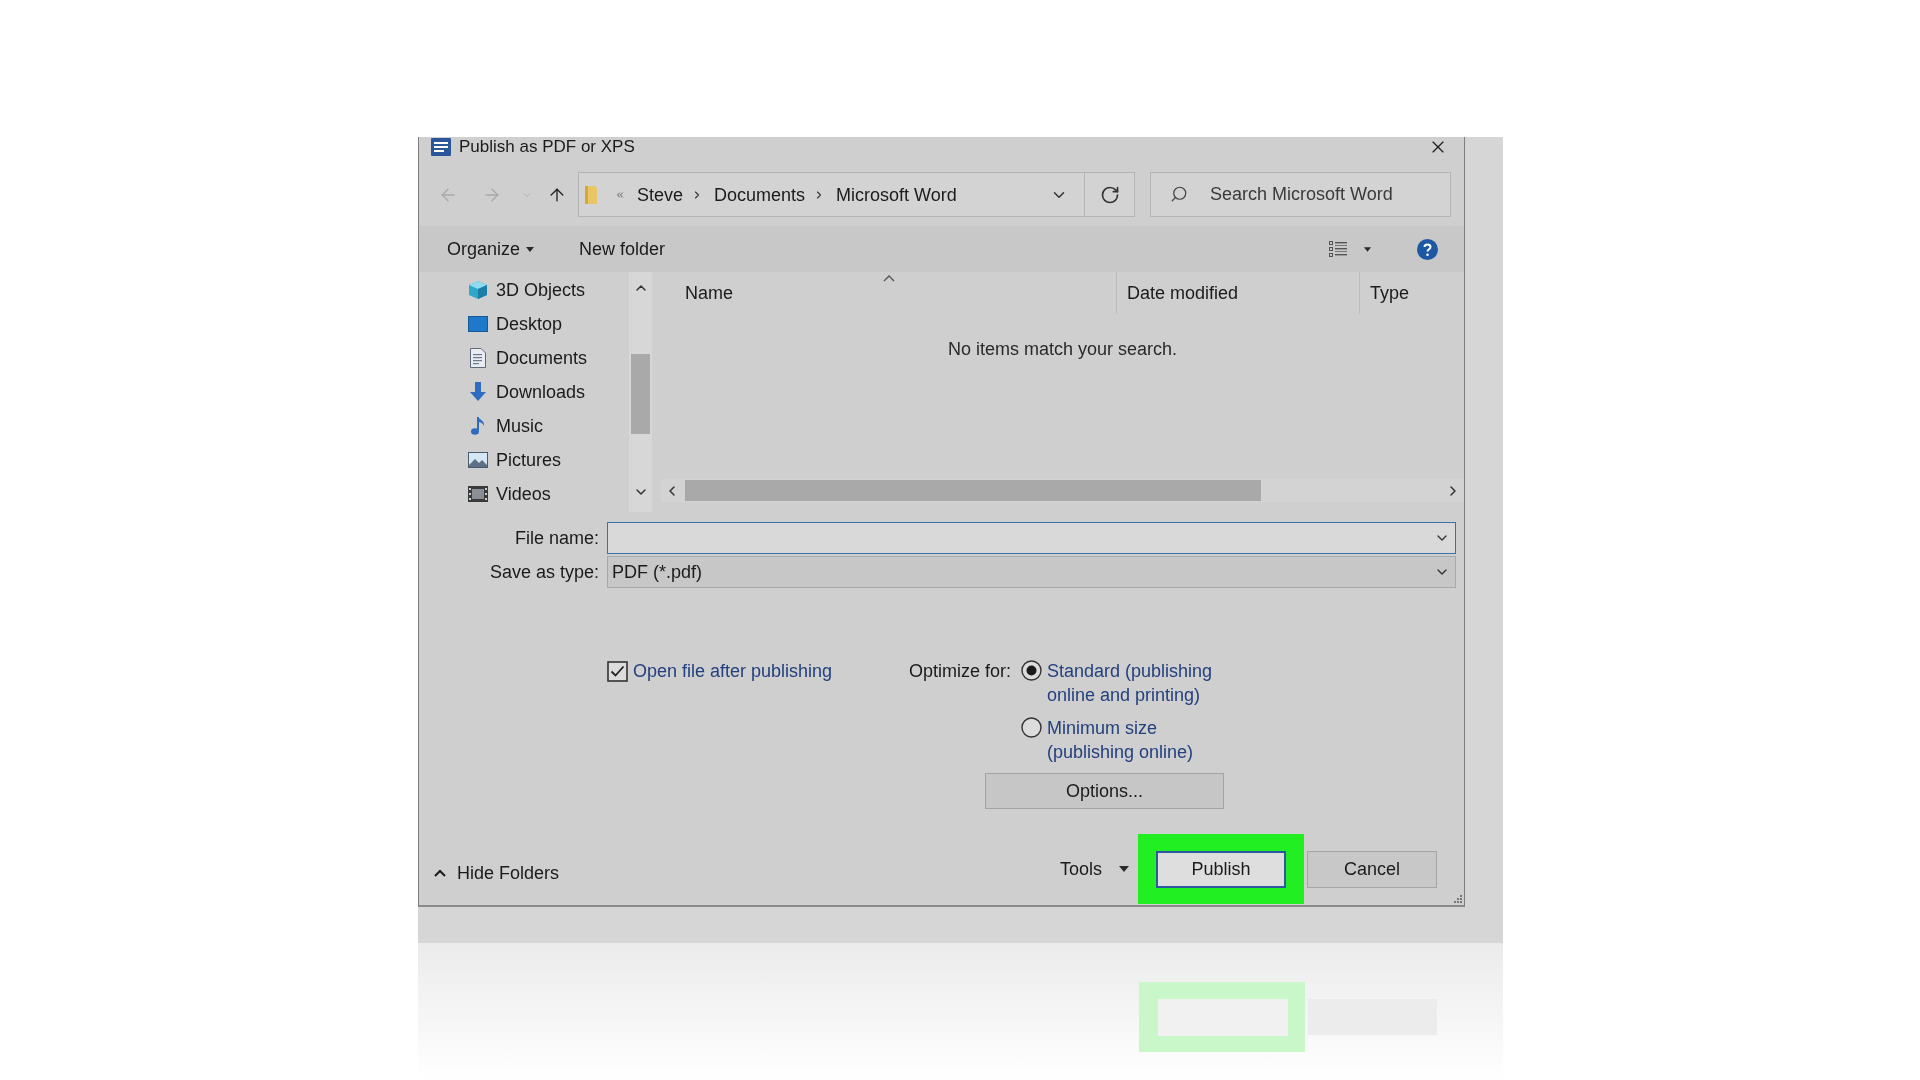  I want to click on column-header: Name, so click(889, 293).